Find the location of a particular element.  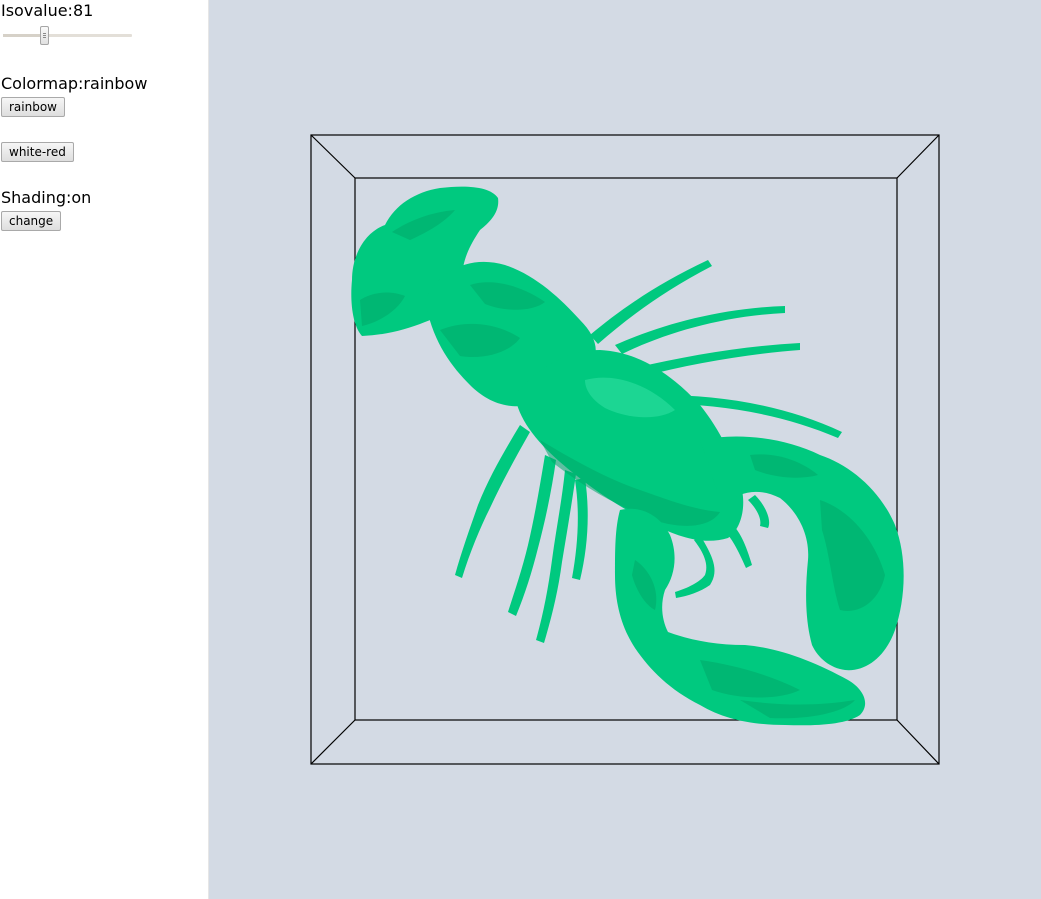

white-red-button: white-red is located at coordinates (37, 152).